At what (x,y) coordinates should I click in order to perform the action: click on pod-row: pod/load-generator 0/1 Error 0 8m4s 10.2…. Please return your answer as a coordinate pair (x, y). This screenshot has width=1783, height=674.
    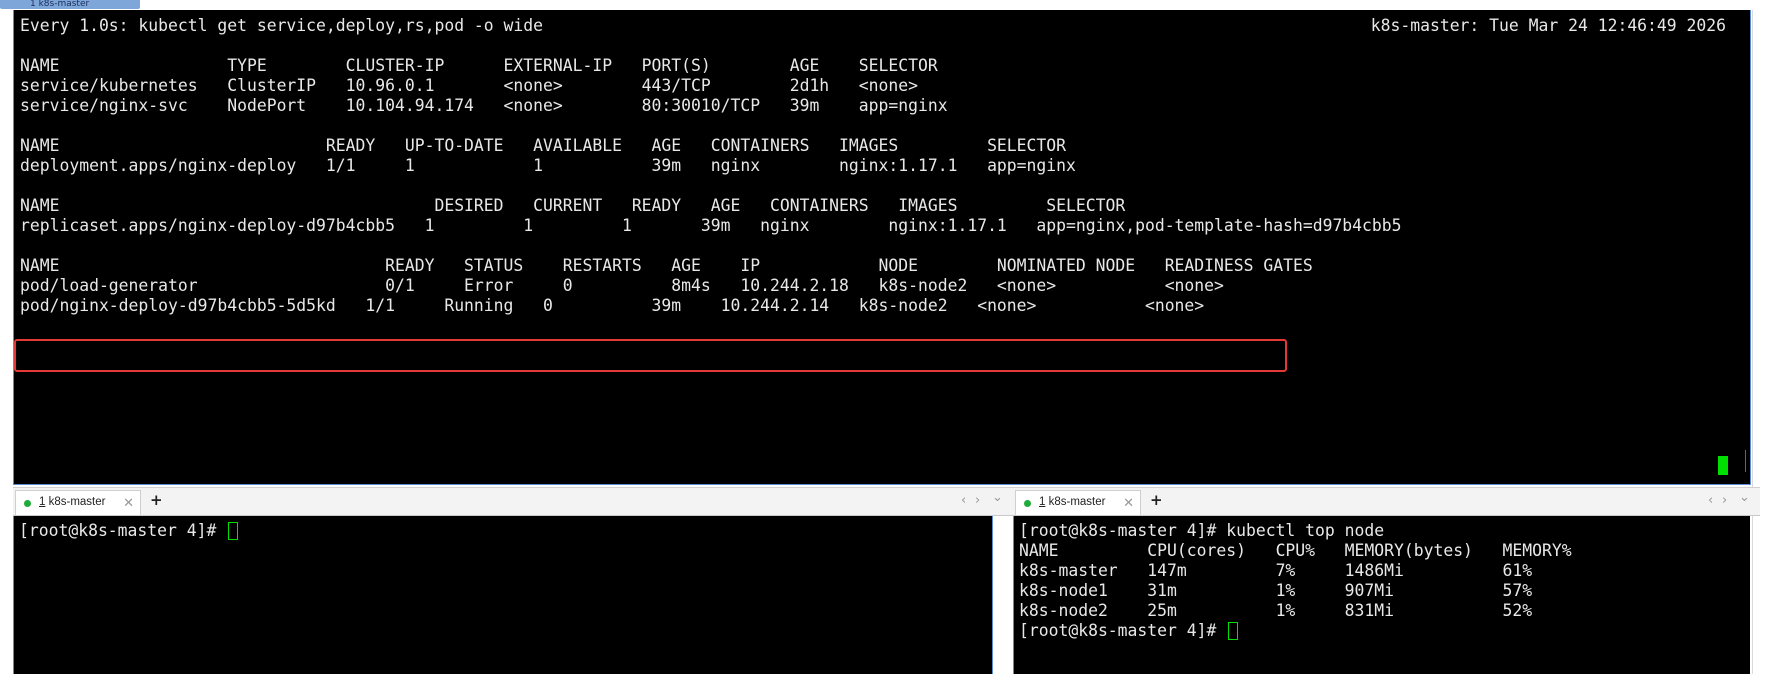
    Looking at the image, I should click on (622, 285).